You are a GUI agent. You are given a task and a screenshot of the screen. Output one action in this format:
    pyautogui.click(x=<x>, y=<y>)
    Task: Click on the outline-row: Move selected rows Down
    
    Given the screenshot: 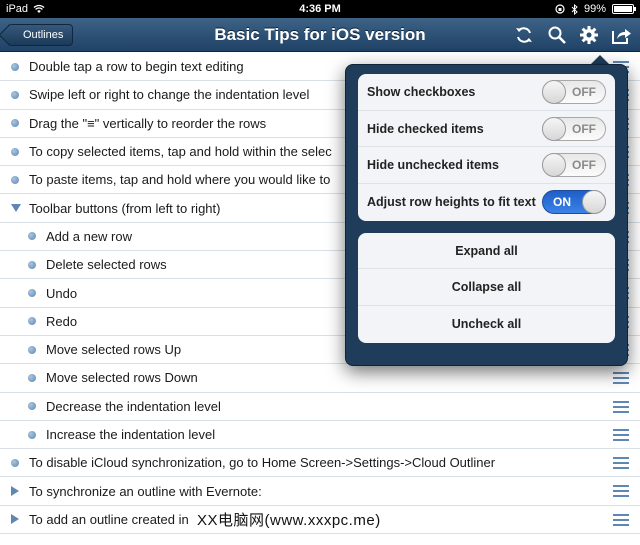 What is the action you would take?
    pyautogui.click(x=320, y=378)
    